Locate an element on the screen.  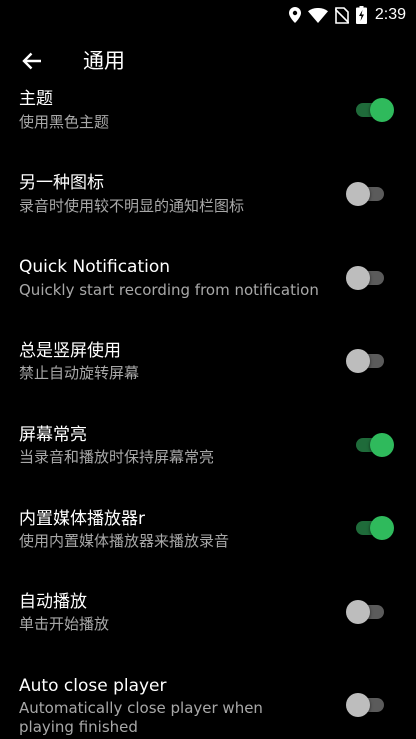
setting-title: 主题 is located at coordinates (36, 99).